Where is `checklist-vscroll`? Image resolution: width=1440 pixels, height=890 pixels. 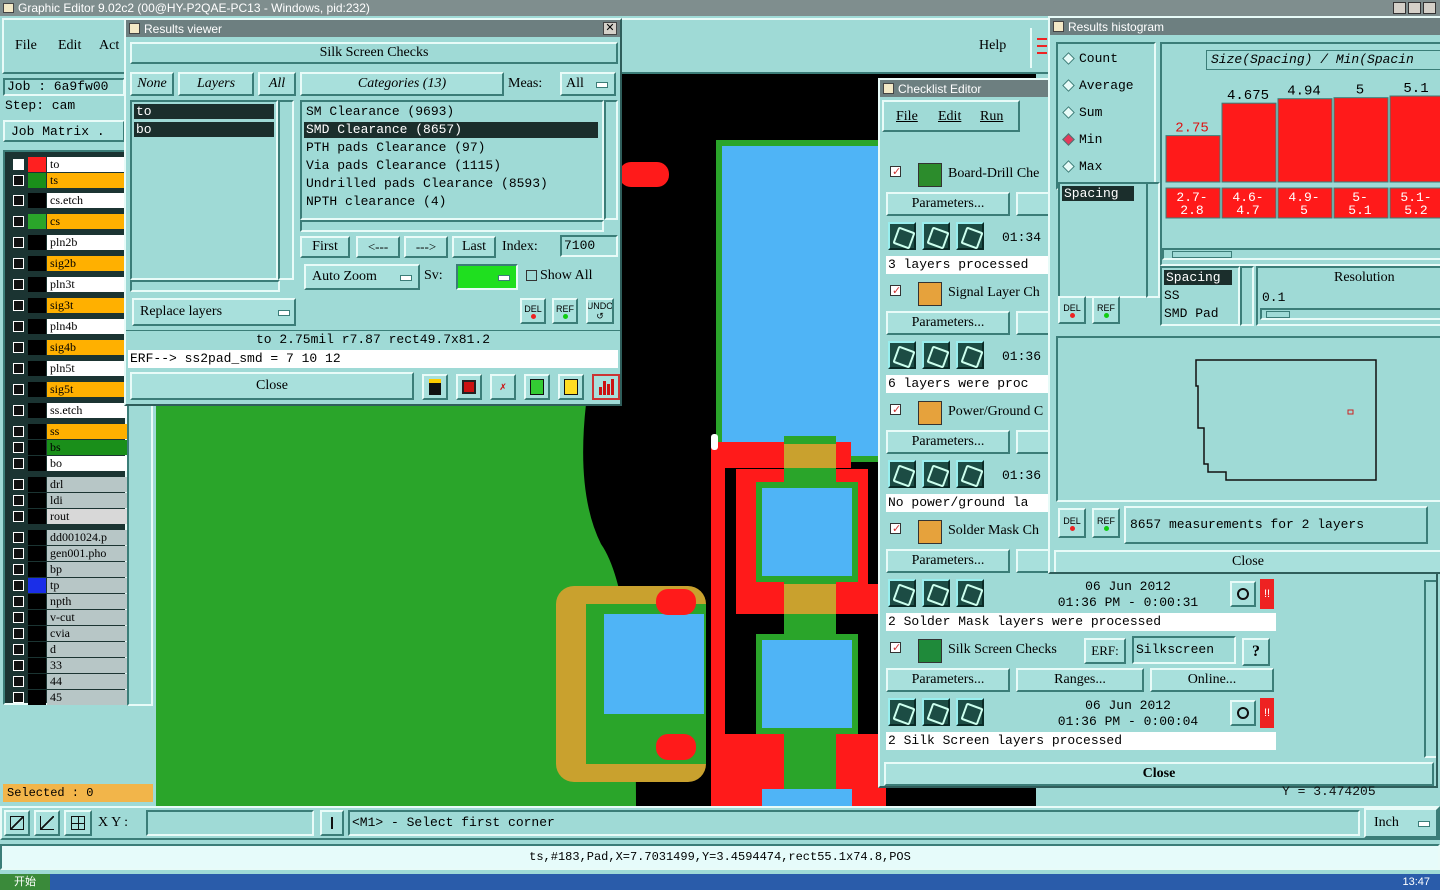 checklist-vscroll is located at coordinates (1430, 669).